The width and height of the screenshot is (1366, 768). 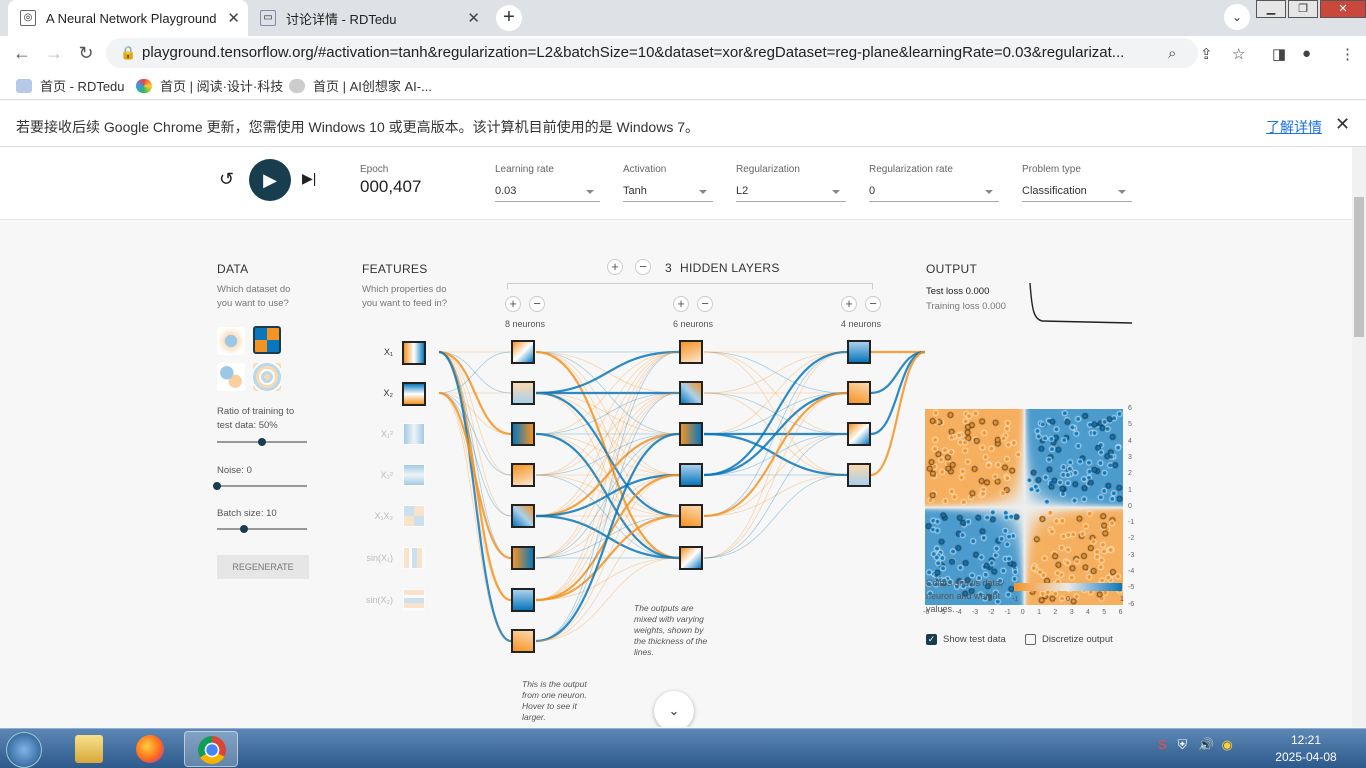 I want to click on show-test-checkbox: ✓, so click(x=931, y=639).